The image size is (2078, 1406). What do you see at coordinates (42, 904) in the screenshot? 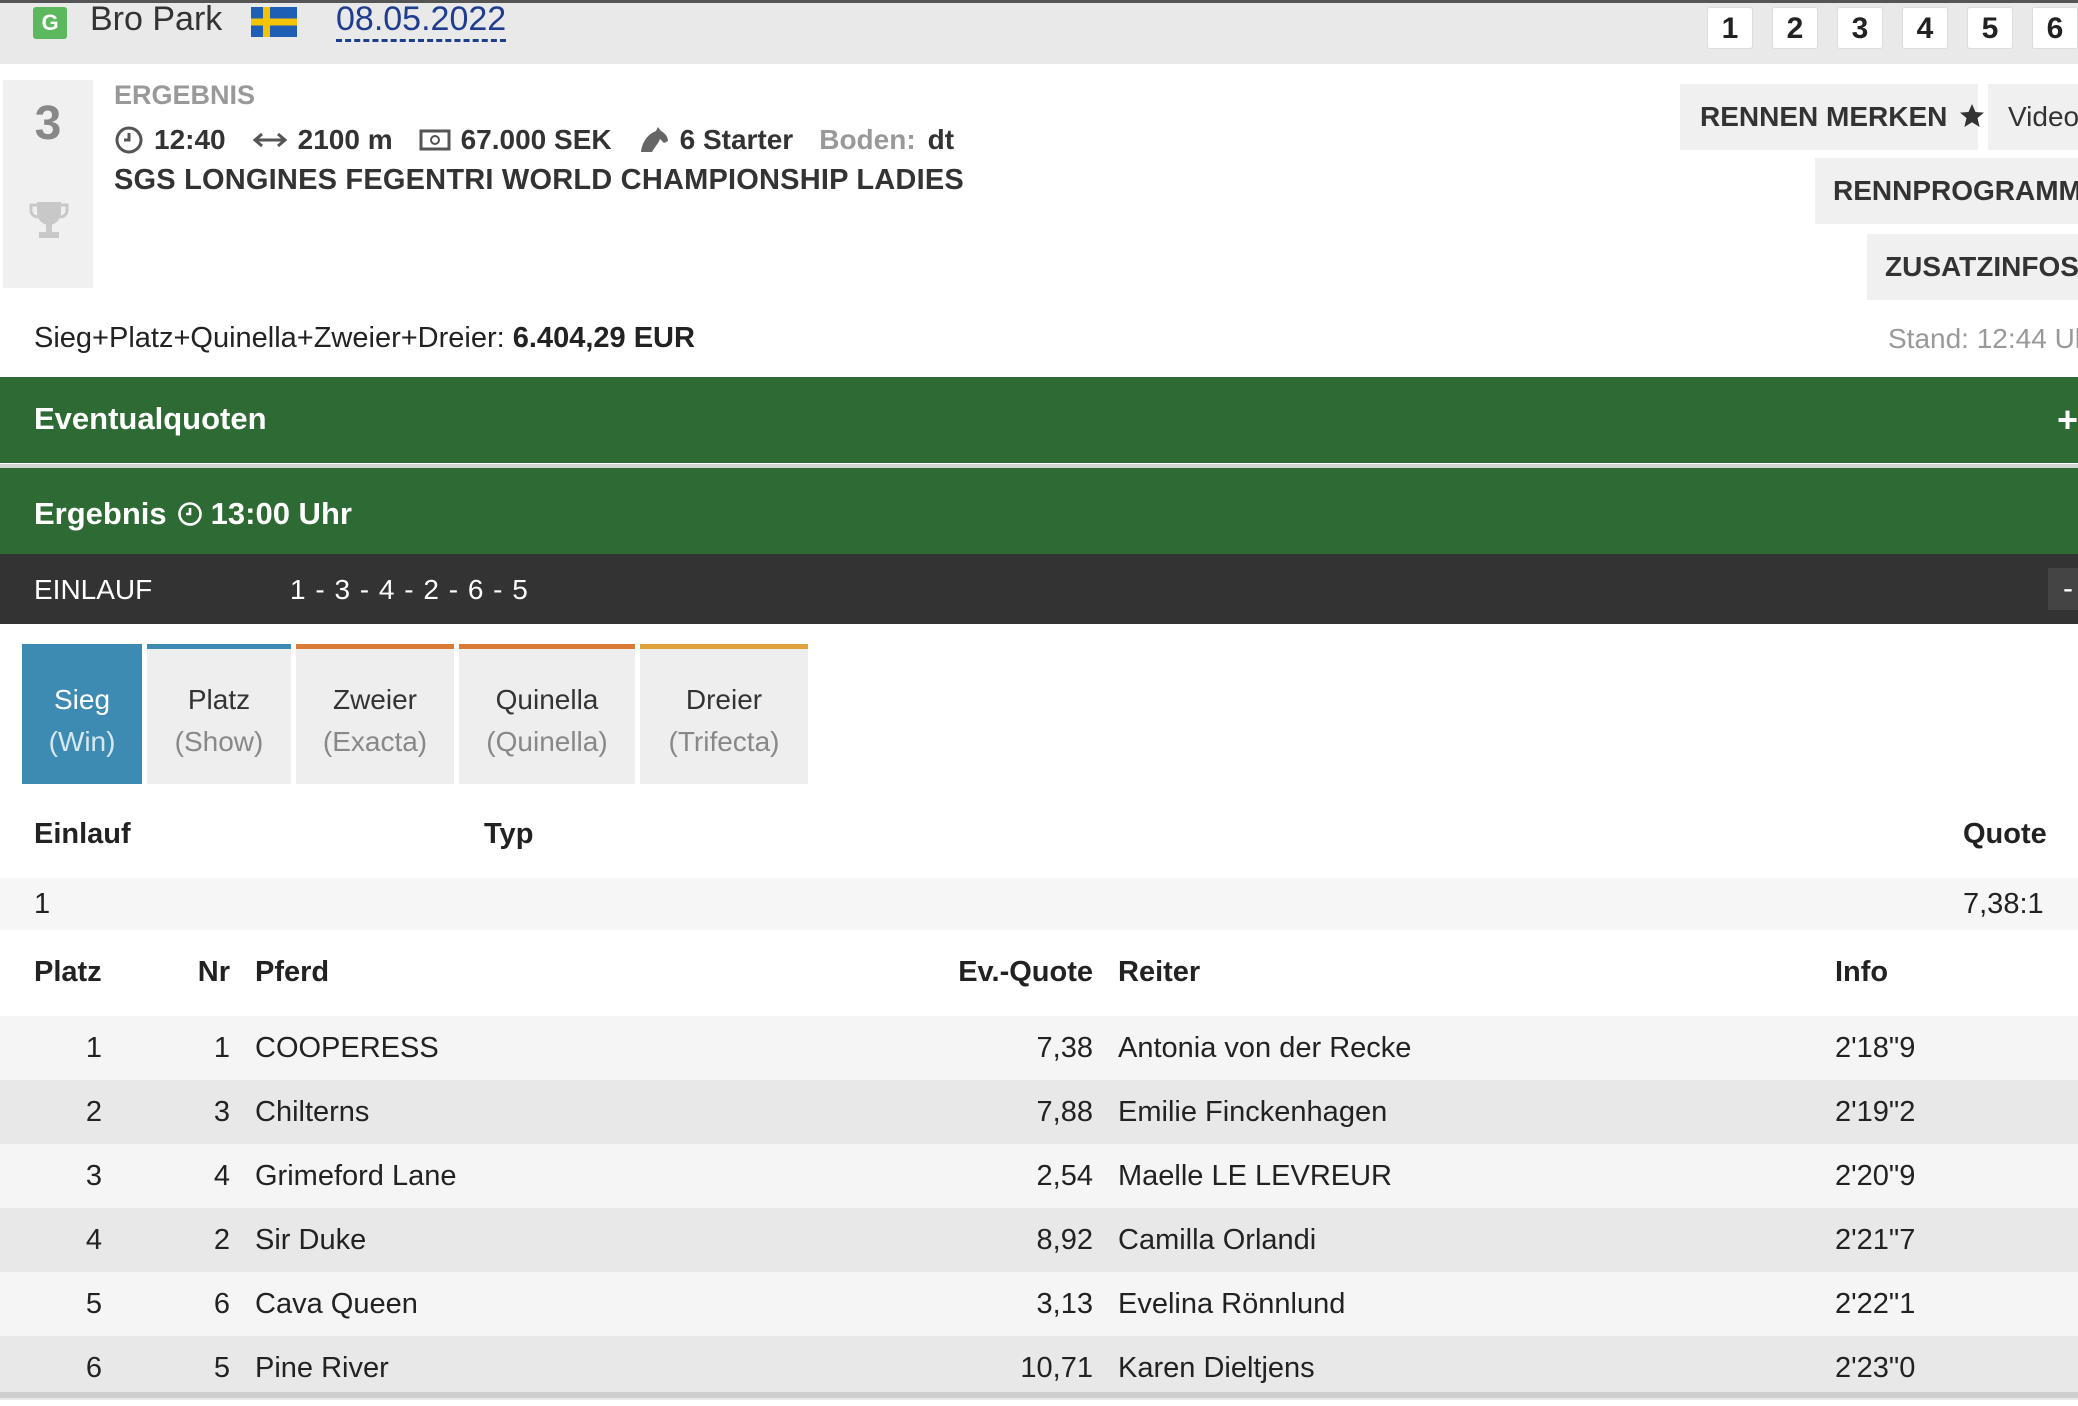
I see `quote-einlauf: 1` at bounding box center [42, 904].